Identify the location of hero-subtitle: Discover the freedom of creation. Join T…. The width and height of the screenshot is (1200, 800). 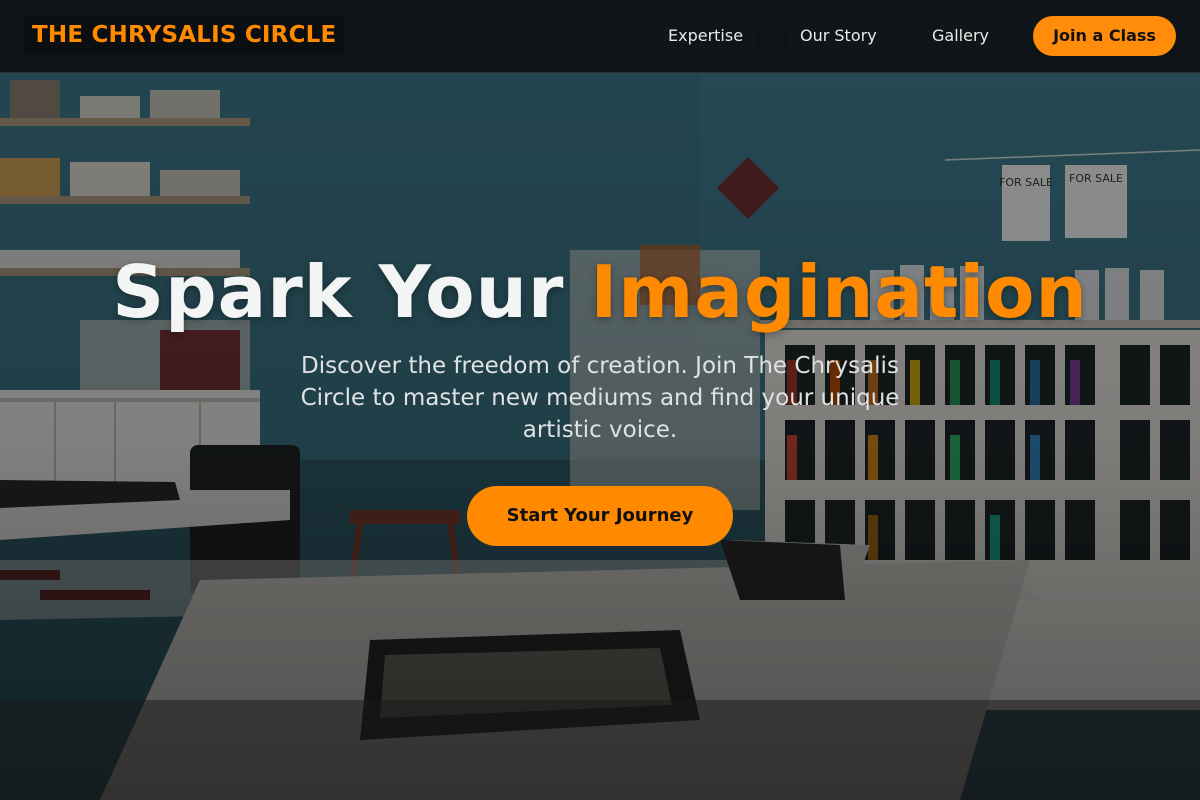
(600, 398).